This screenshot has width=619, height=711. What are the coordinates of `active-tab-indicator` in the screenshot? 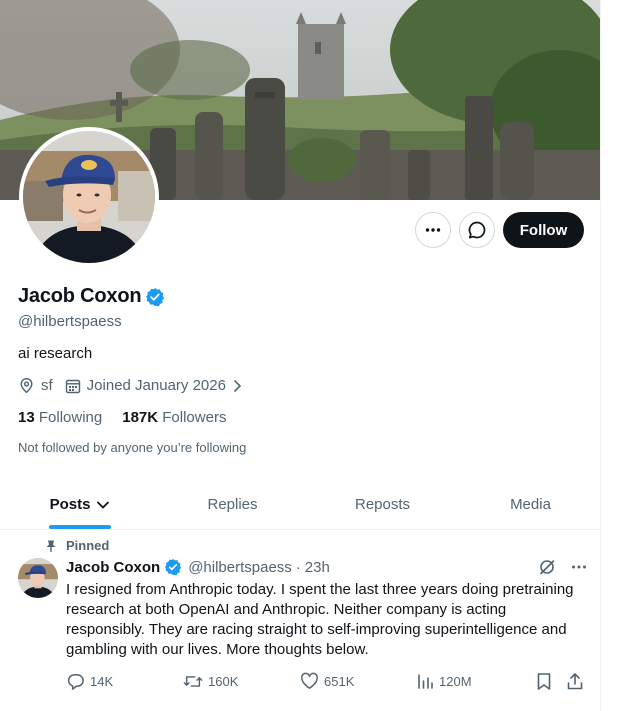 It's located at (80, 527).